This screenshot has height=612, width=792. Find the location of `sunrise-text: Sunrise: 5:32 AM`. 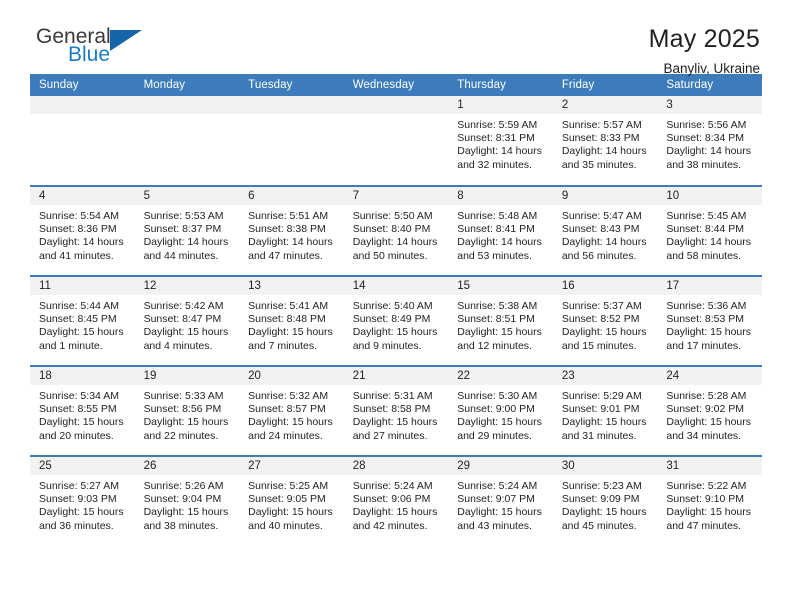

sunrise-text: Sunrise: 5:32 AM is located at coordinates (288, 396).